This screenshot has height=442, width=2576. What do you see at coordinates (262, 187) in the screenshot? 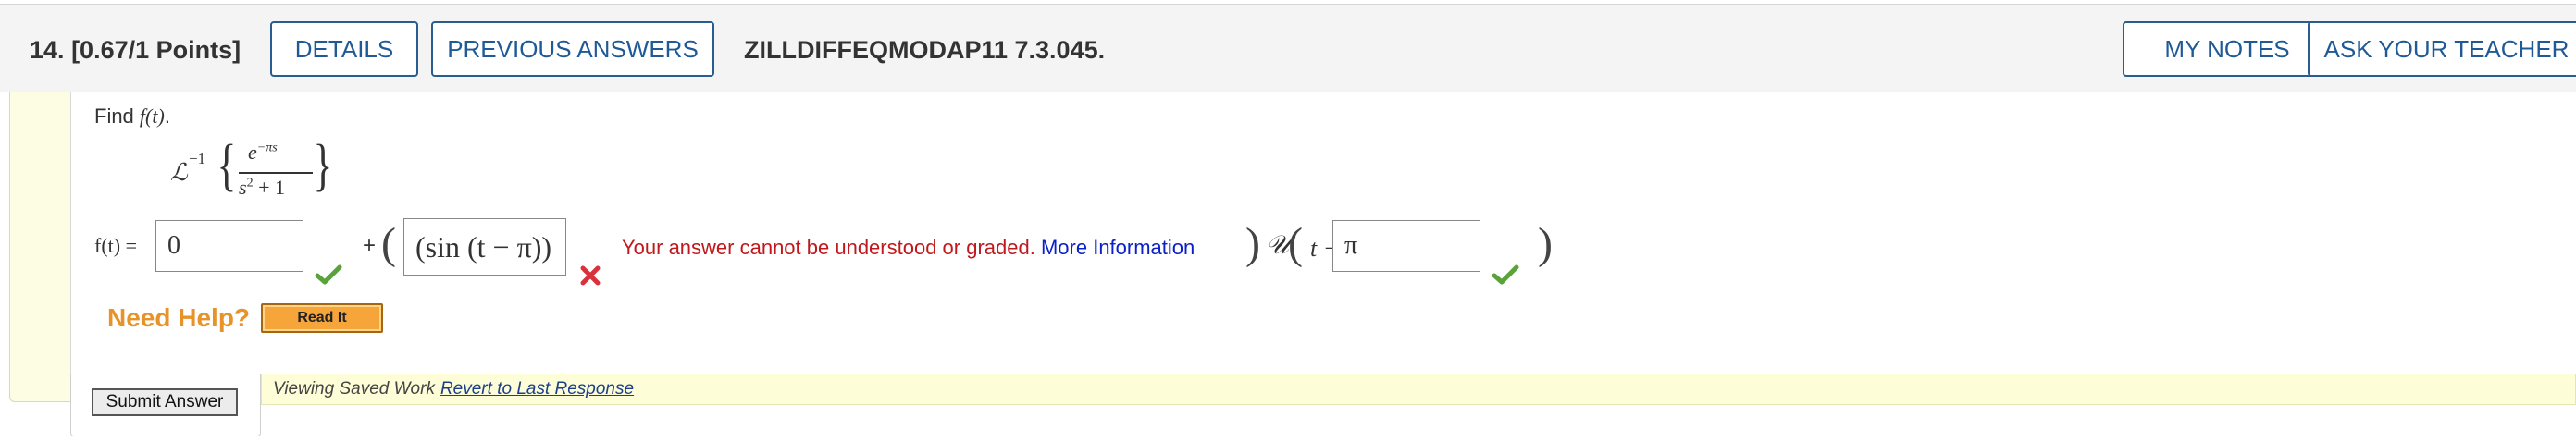
I see `fraction-denominator: s2 + 1` at bounding box center [262, 187].